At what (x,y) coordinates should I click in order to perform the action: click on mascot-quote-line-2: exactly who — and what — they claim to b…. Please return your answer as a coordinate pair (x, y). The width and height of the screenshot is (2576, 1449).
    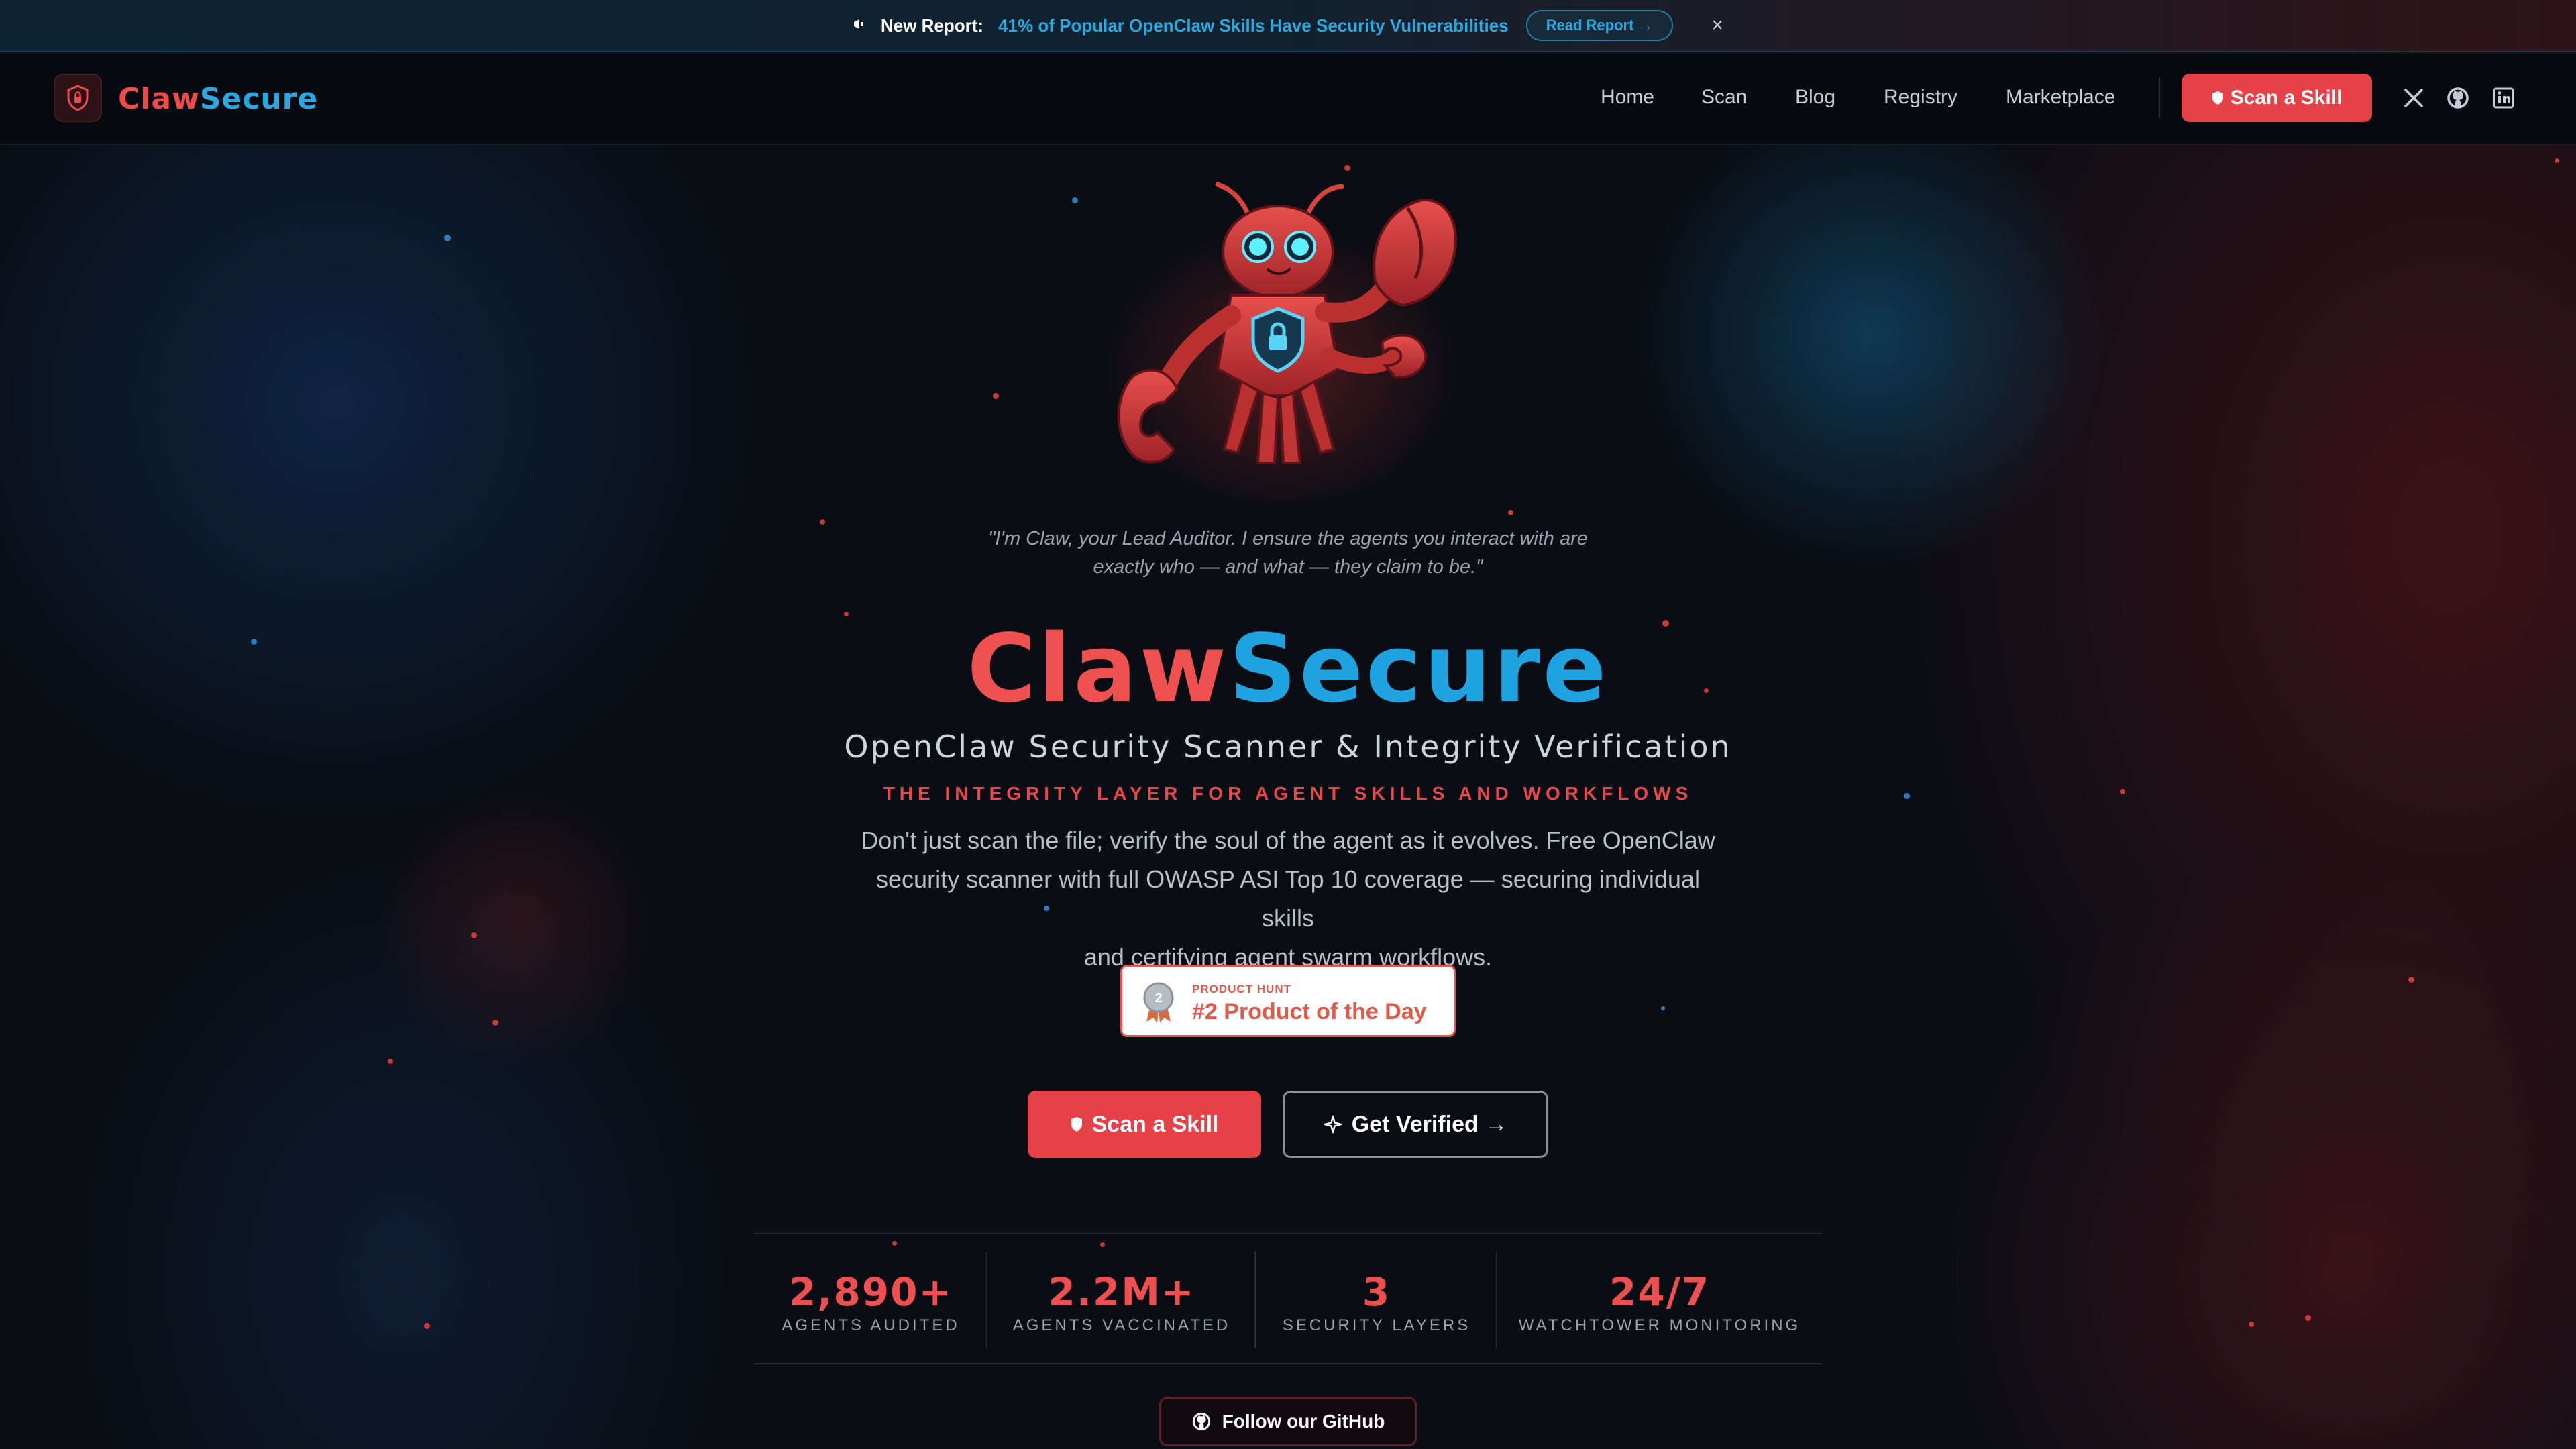
    Looking at the image, I should click on (1288, 567).